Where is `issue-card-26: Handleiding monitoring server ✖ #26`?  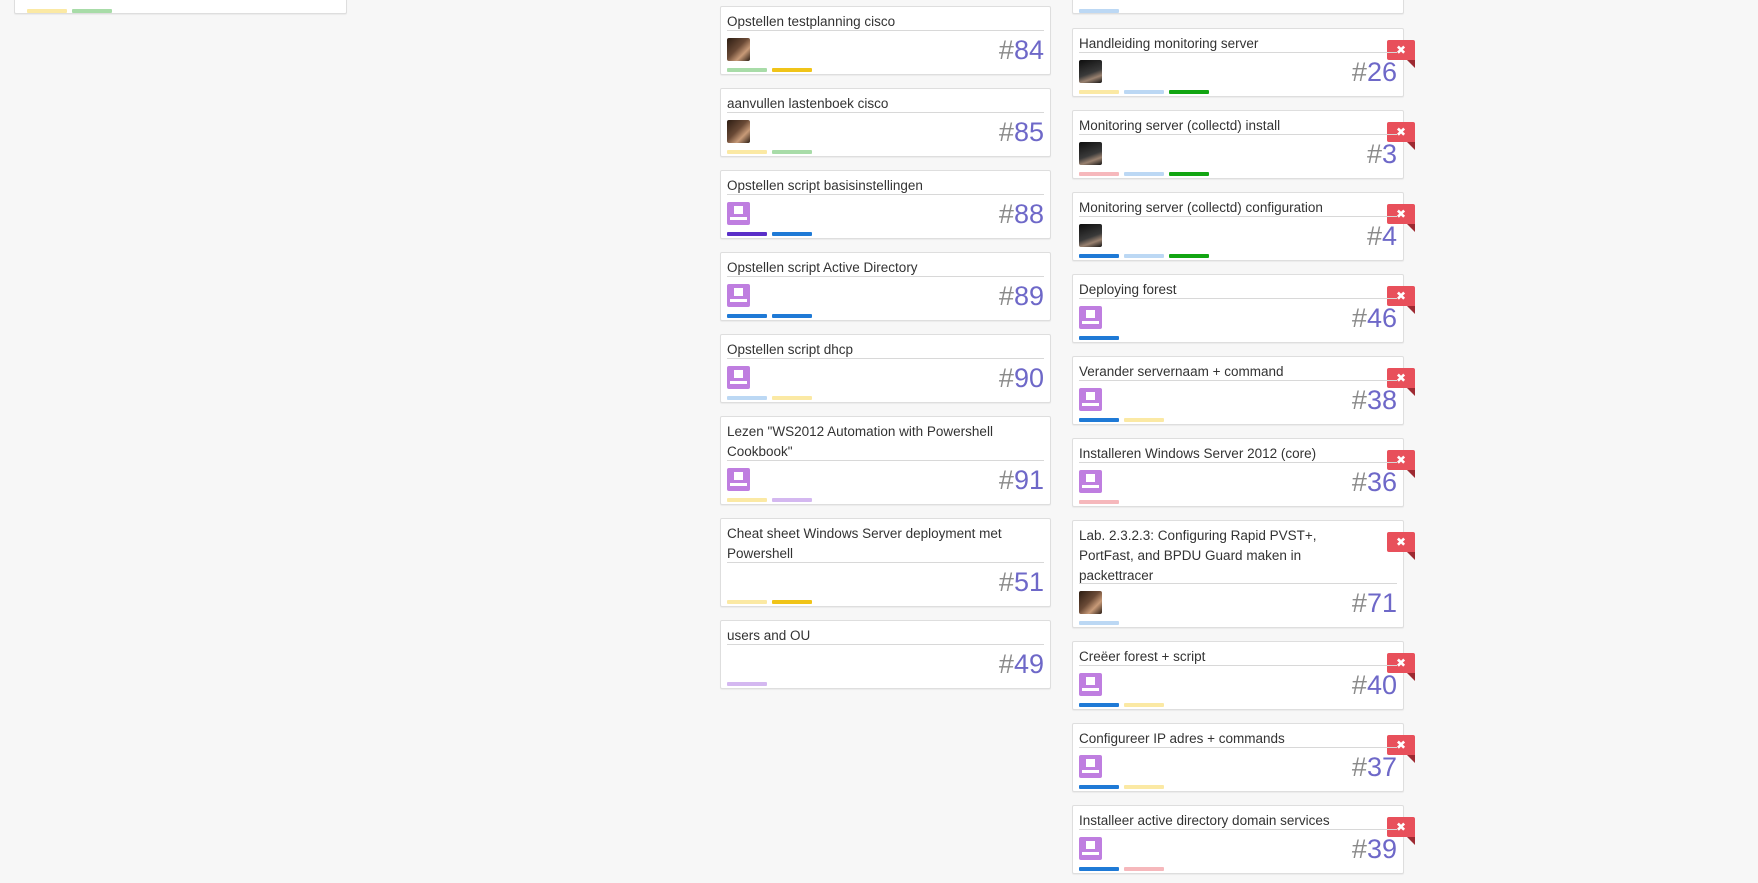
issue-card-26: Handleiding monitoring server ✖ #26 is located at coordinates (1243, 62).